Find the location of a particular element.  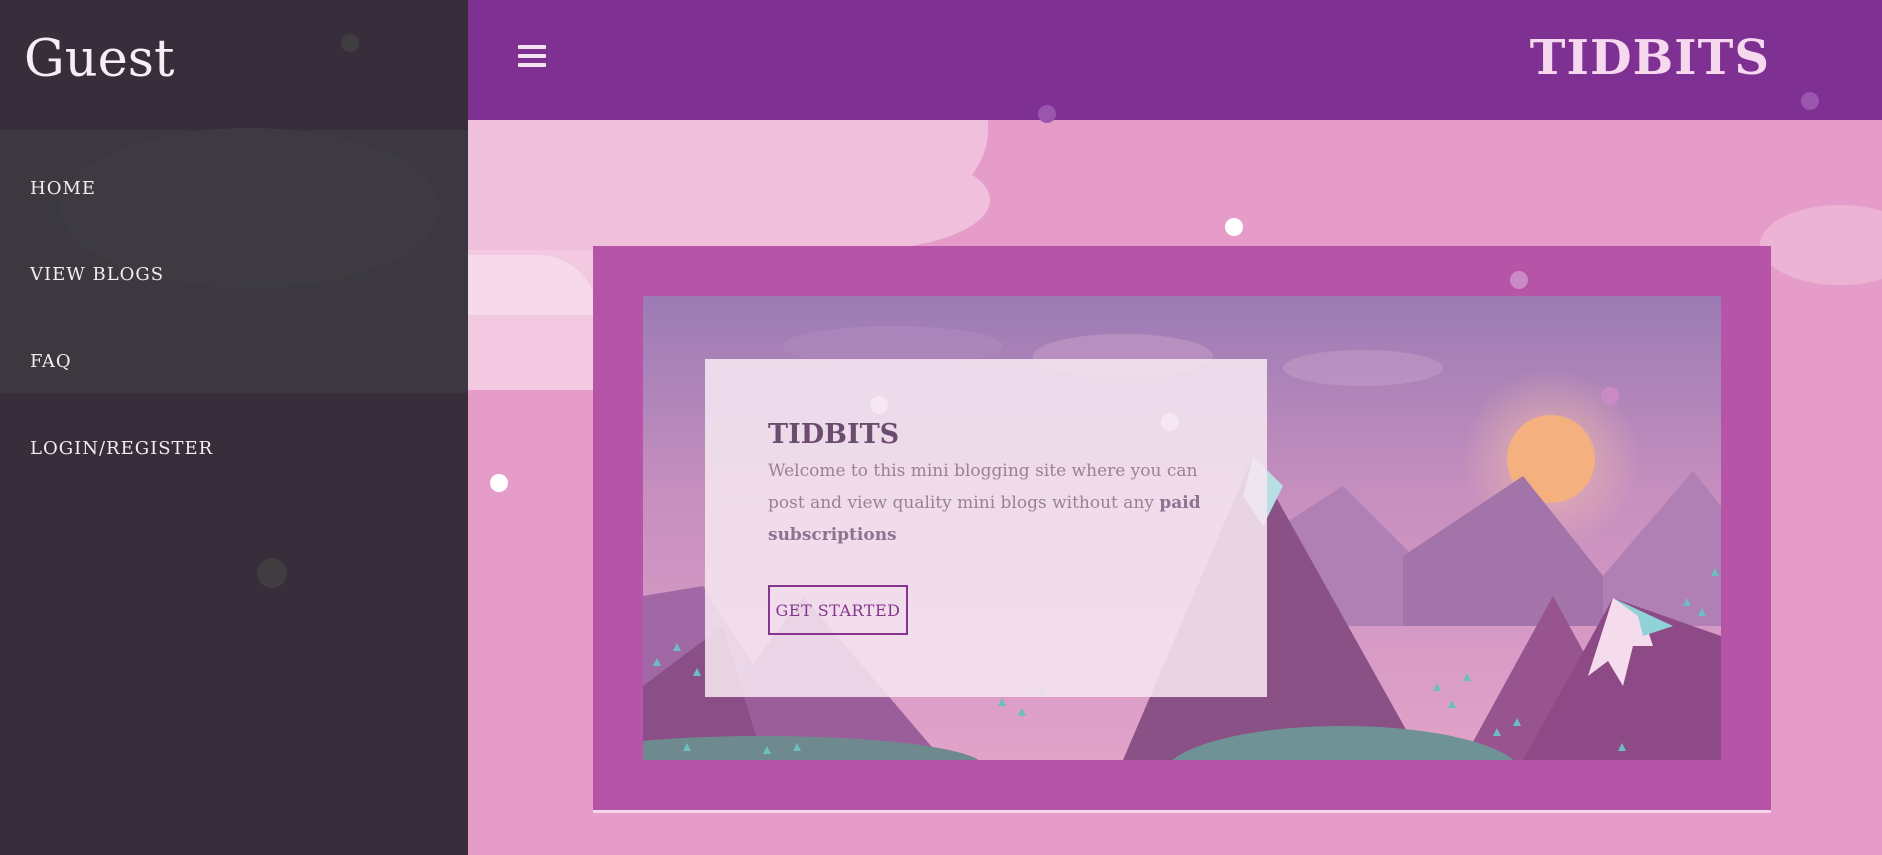

sidebar-title: Guest is located at coordinates (99, 59).